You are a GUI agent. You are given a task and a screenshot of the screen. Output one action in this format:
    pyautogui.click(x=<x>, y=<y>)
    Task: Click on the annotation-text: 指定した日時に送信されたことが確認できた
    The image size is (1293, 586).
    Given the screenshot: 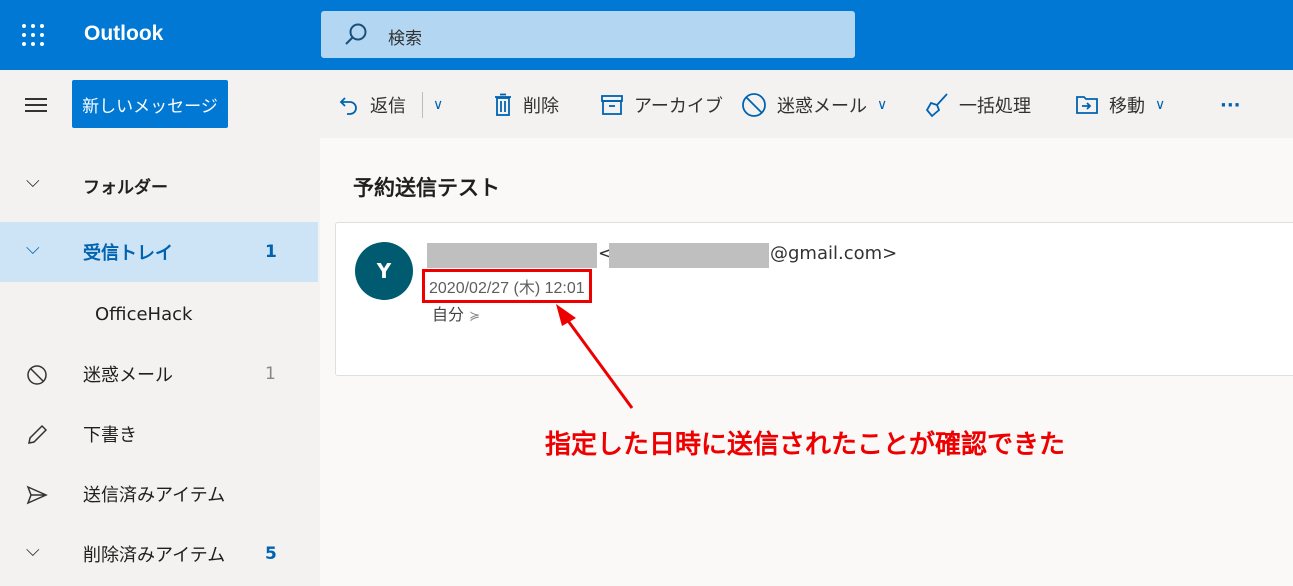 What is the action you would take?
    pyautogui.click(x=805, y=445)
    